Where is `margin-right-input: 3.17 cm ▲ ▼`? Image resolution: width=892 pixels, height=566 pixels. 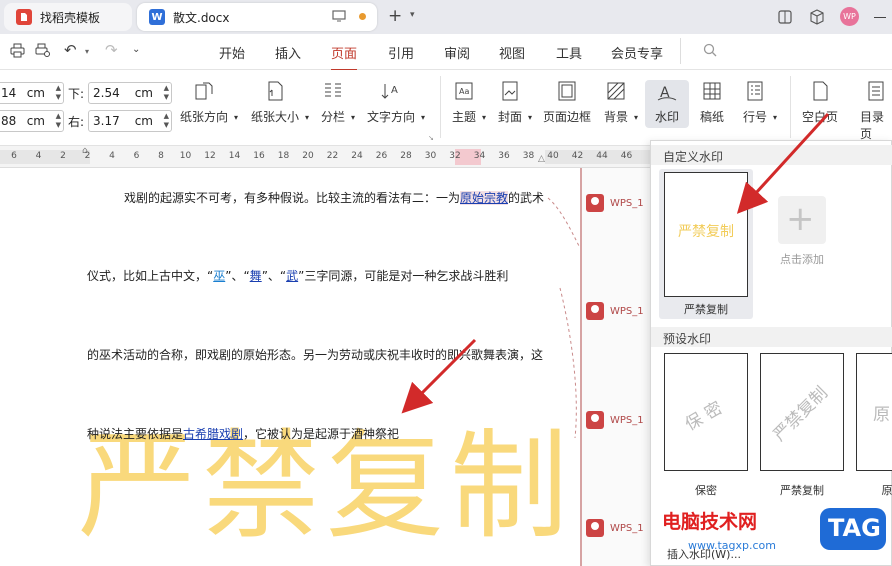 margin-right-input: 3.17 cm ▲ ▼ is located at coordinates (130, 121).